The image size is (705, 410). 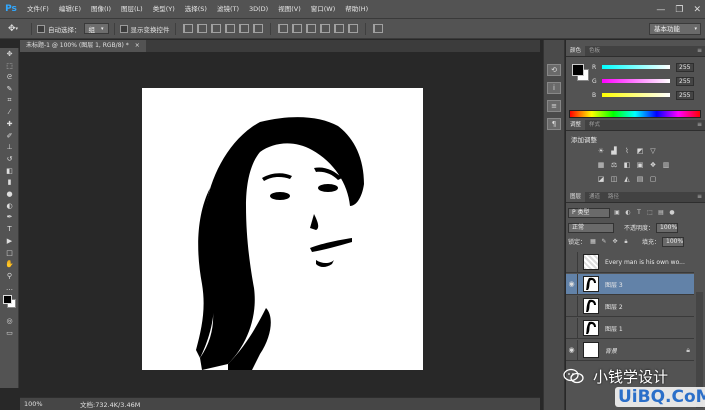 What do you see at coordinates (685, 81) in the screenshot?
I see `channel-value-g: 255` at bounding box center [685, 81].